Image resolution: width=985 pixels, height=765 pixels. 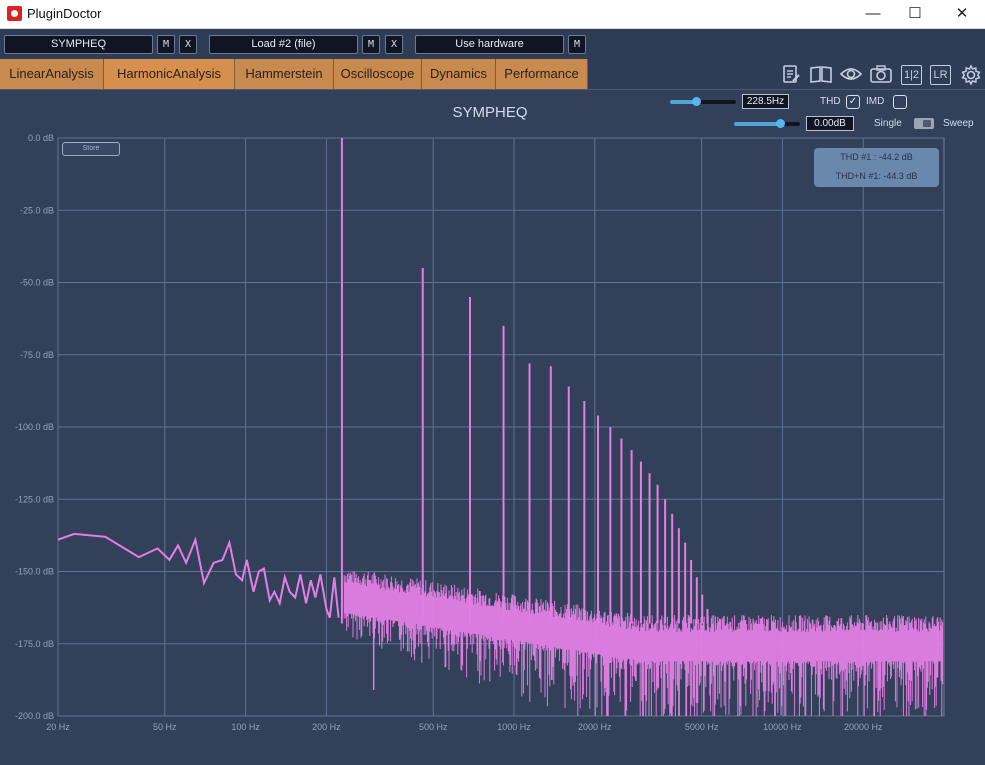 I want to click on level-slider, so click(x=767, y=123).